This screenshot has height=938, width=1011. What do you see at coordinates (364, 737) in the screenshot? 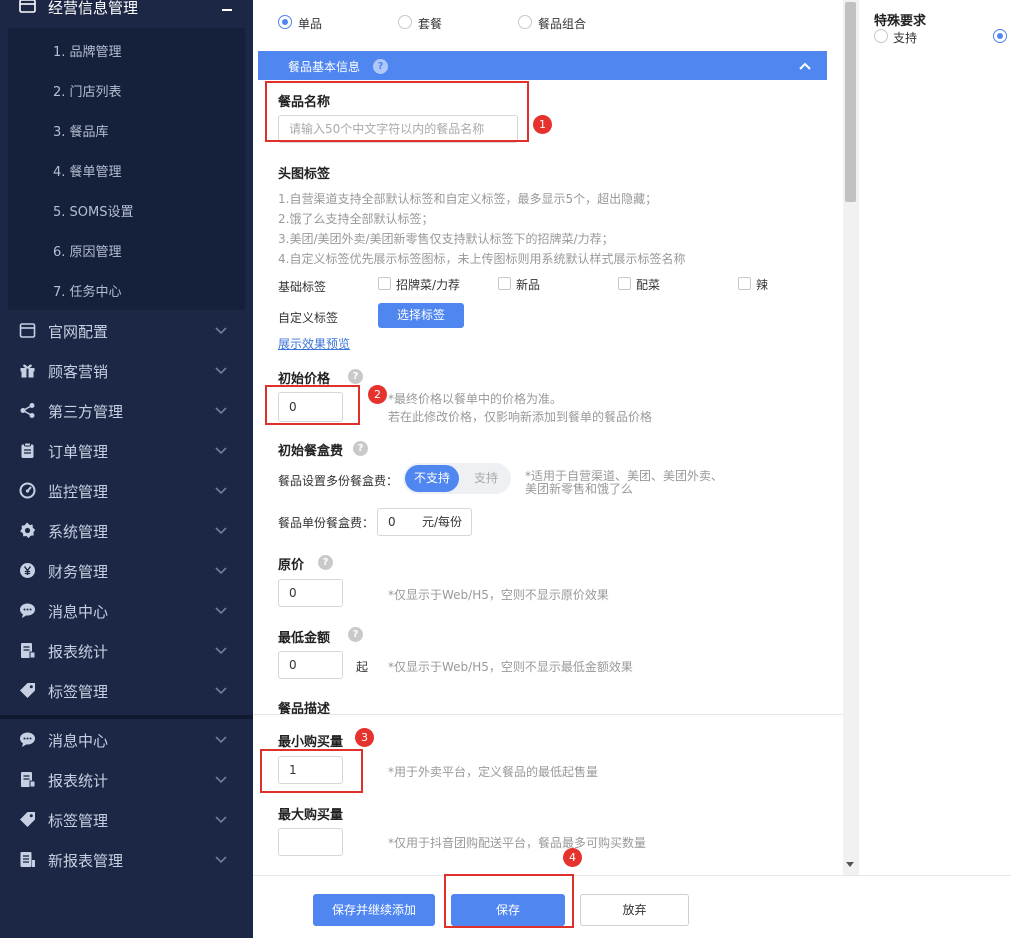
I see `annotation-badge-3: 3` at bounding box center [364, 737].